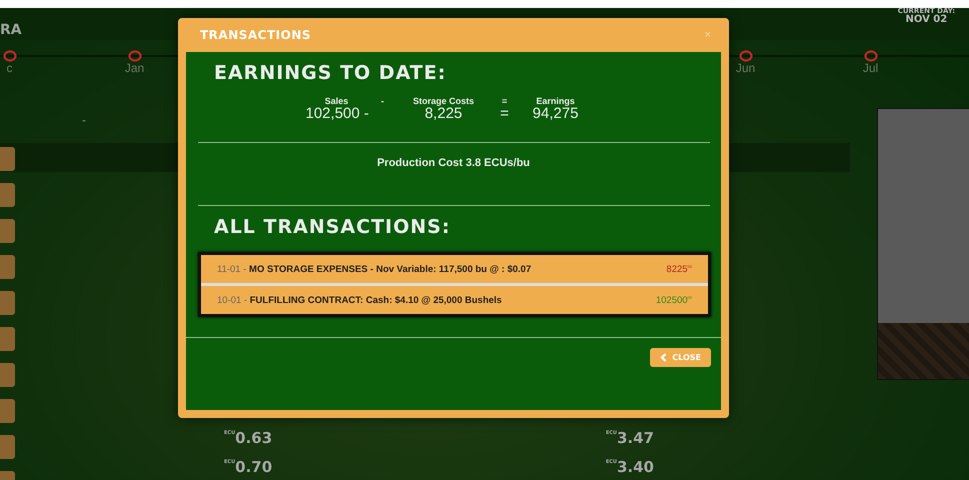 The height and width of the screenshot is (480, 969). Describe the element at coordinates (504, 114) in the screenshot. I see `formula-value: =` at that location.